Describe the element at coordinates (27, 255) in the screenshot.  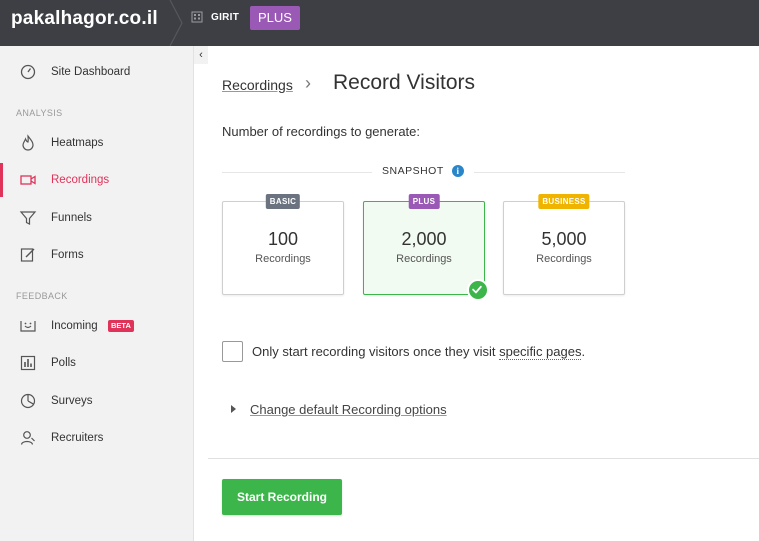
I see `form-edit-icon` at that location.